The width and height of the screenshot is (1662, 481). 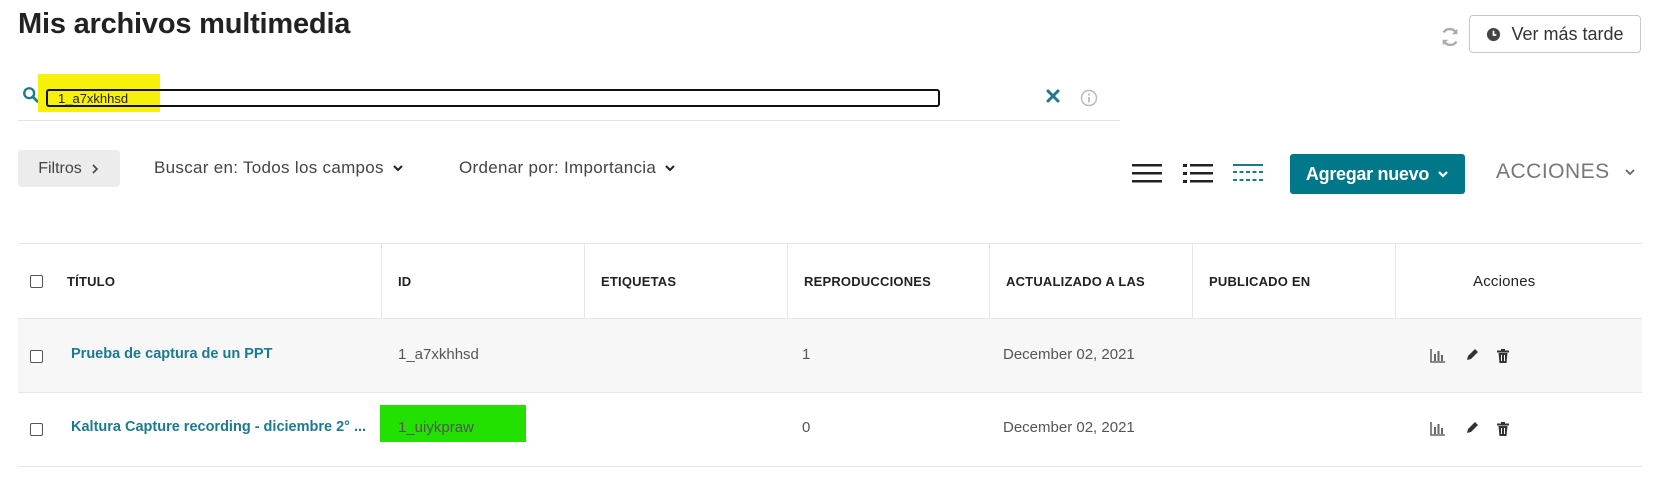 What do you see at coordinates (1089, 98) in the screenshot?
I see `info-icon` at bounding box center [1089, 98].